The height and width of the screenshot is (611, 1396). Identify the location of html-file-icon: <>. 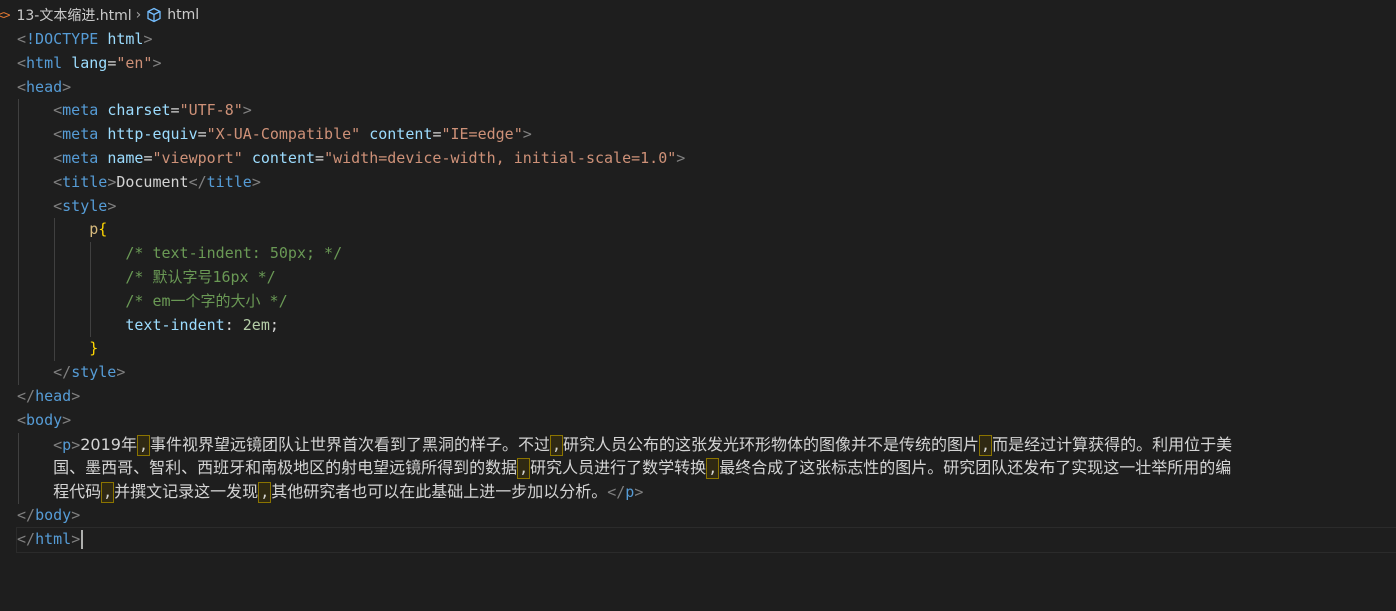
(5, 15).